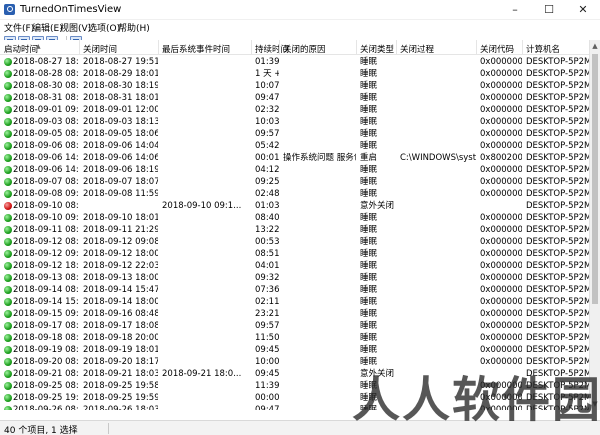  What do you see at coordinates (120, 338) in the screenshot?
I see `cell-end-time: 2018-09-18 20:00:51` at bounding box center [120, 338].